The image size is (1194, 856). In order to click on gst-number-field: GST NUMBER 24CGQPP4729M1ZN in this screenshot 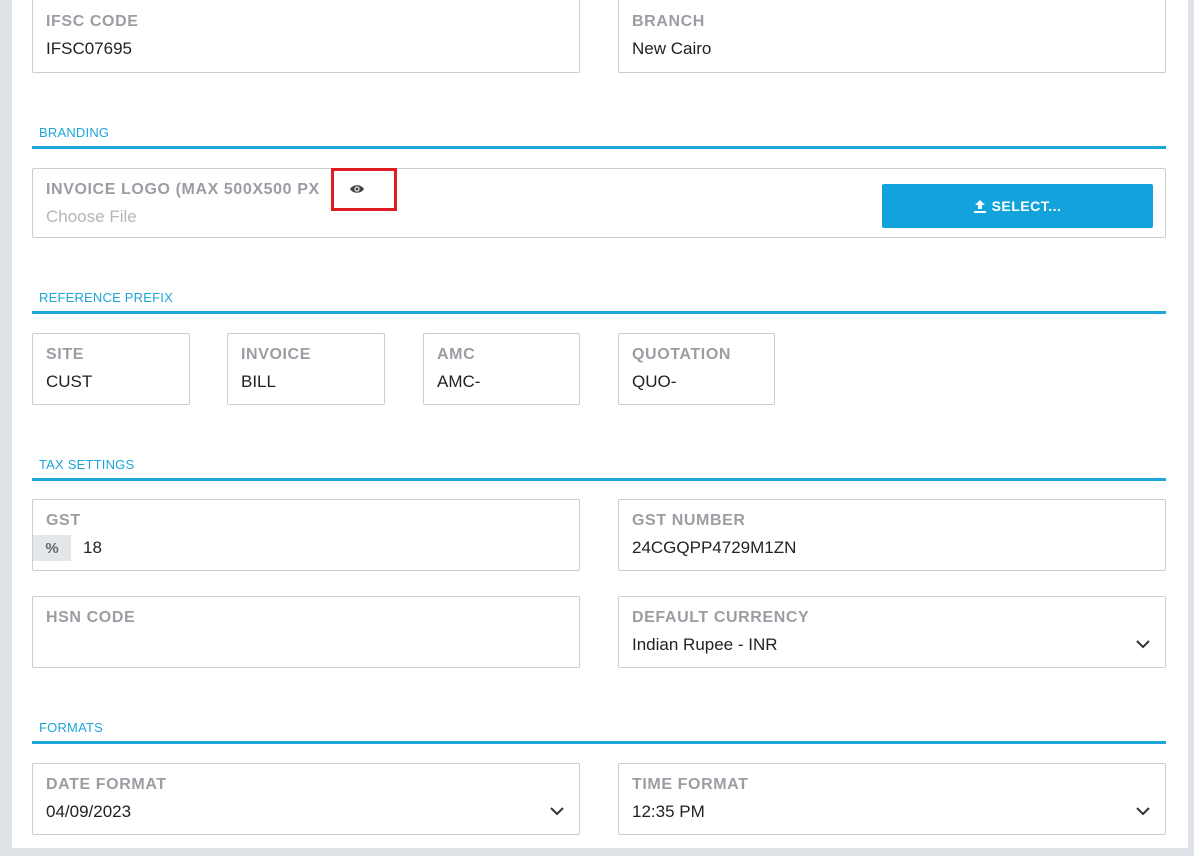, I will do `click(892, 535)`.